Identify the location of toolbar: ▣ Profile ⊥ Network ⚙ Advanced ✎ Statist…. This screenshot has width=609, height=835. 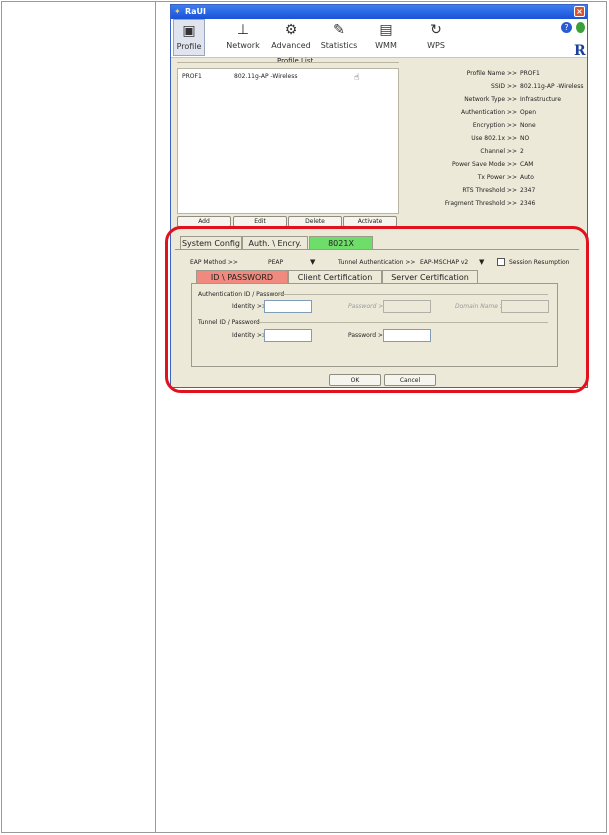
(379, 39).